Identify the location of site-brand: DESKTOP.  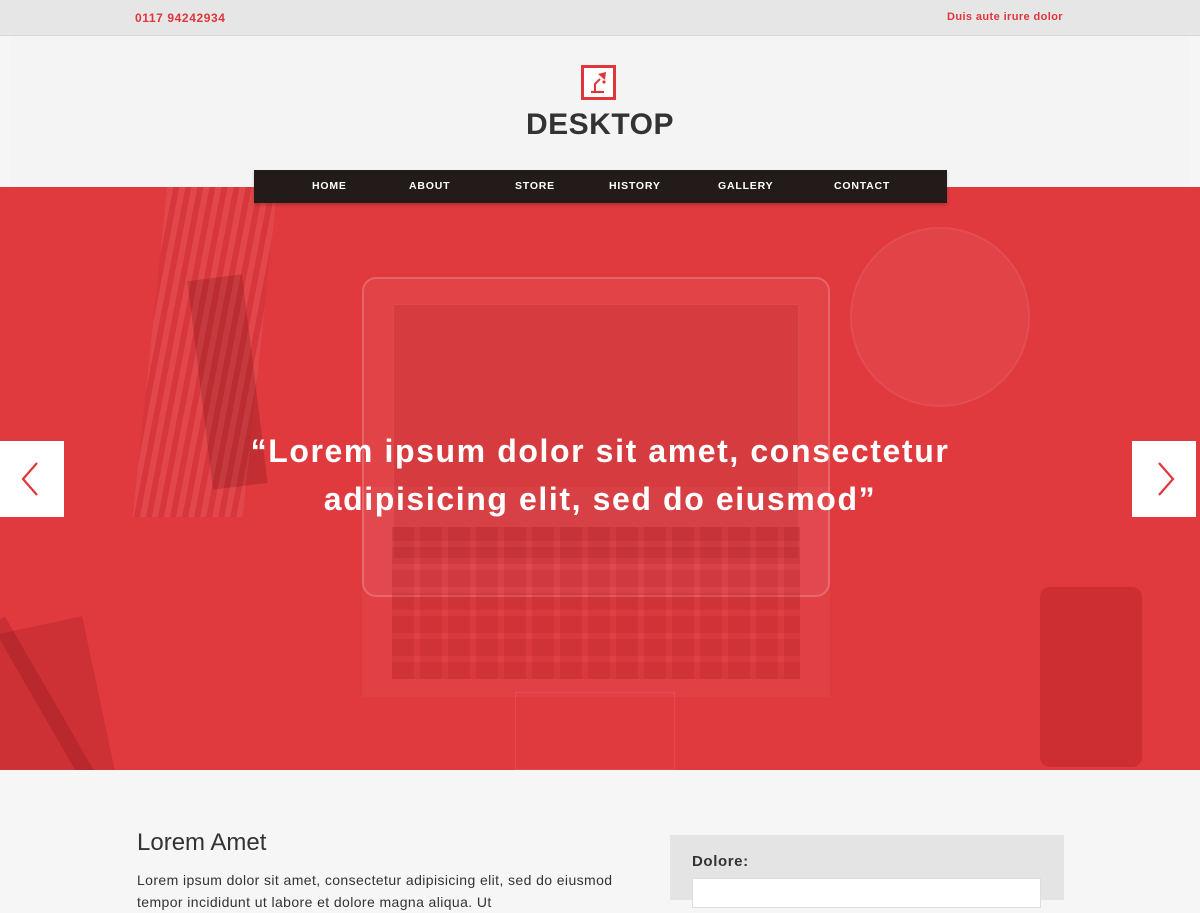
(600, 125).